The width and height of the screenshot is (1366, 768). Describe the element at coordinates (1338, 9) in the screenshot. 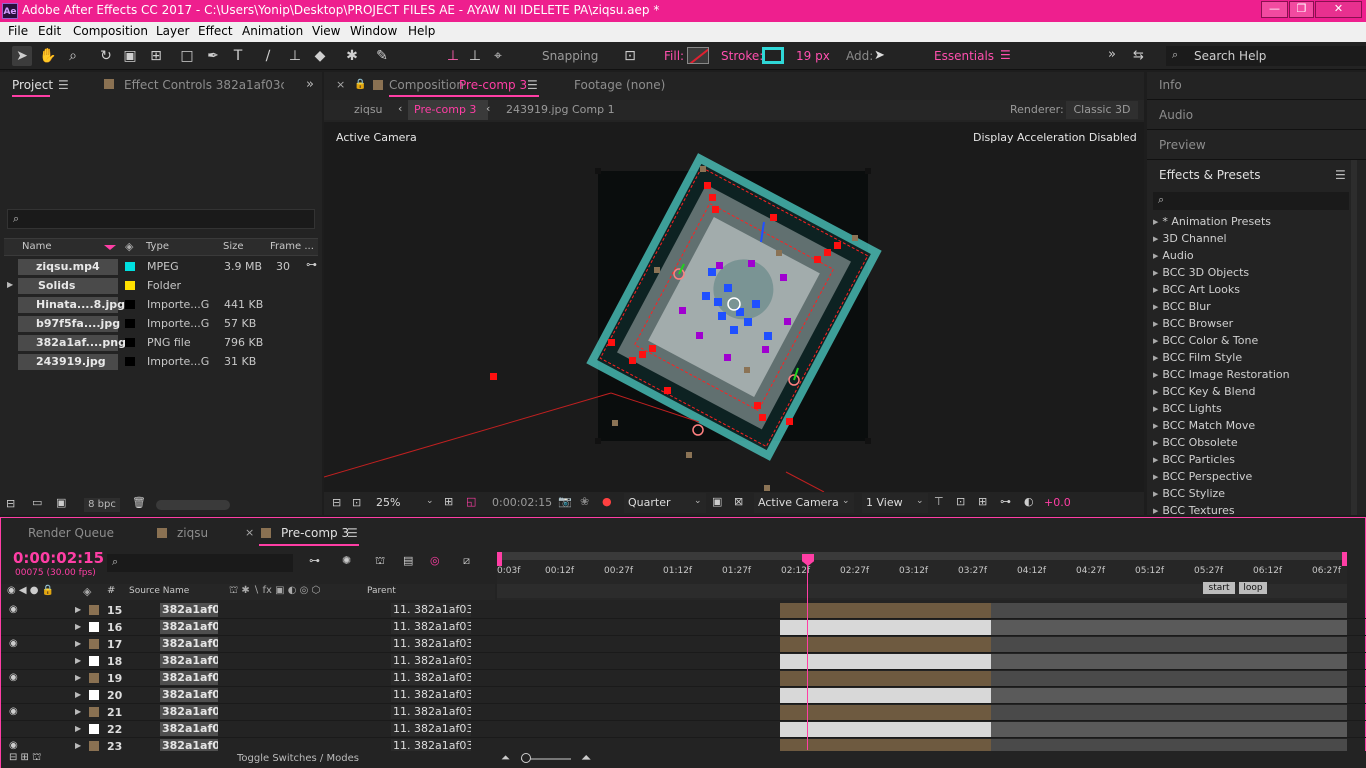

I see `close-button: ✕` at that location.